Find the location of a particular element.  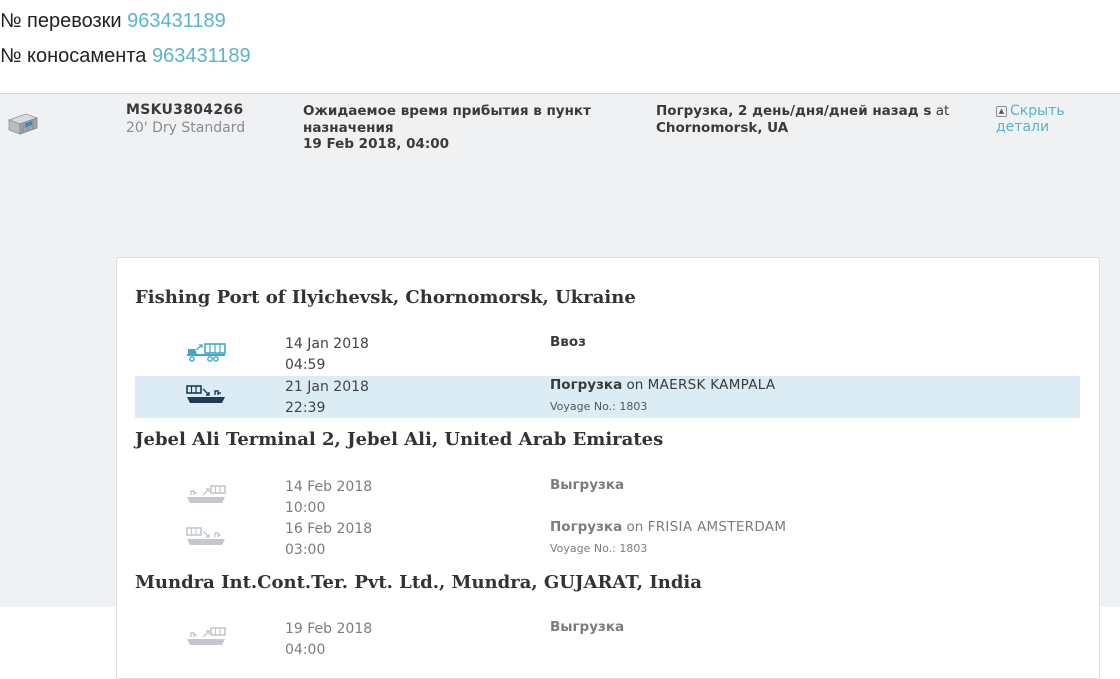

container-icon is located at coordinates (23, 125).